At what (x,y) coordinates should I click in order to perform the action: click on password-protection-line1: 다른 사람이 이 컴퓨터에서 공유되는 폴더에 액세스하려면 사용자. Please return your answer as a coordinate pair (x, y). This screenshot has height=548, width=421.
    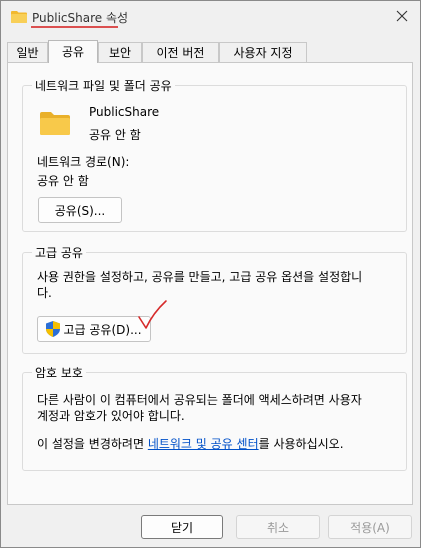
    Looking at the image, I should click on (199, 400).